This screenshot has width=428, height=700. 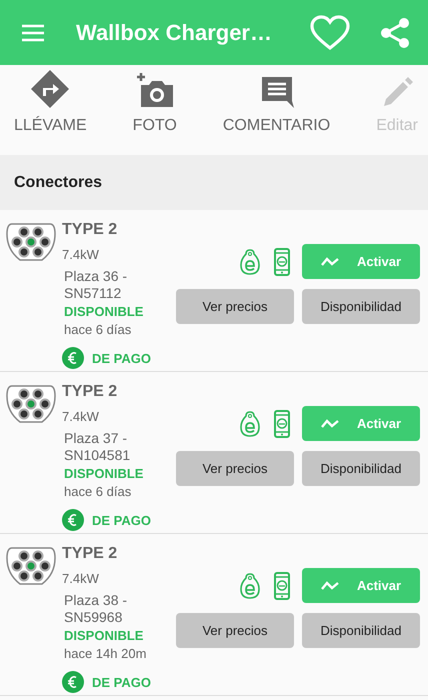 What do you see at coordinates (105, 653) in the screenshot?
I see `update-time: hace 14h 20m` at bounding box center [105, 653].